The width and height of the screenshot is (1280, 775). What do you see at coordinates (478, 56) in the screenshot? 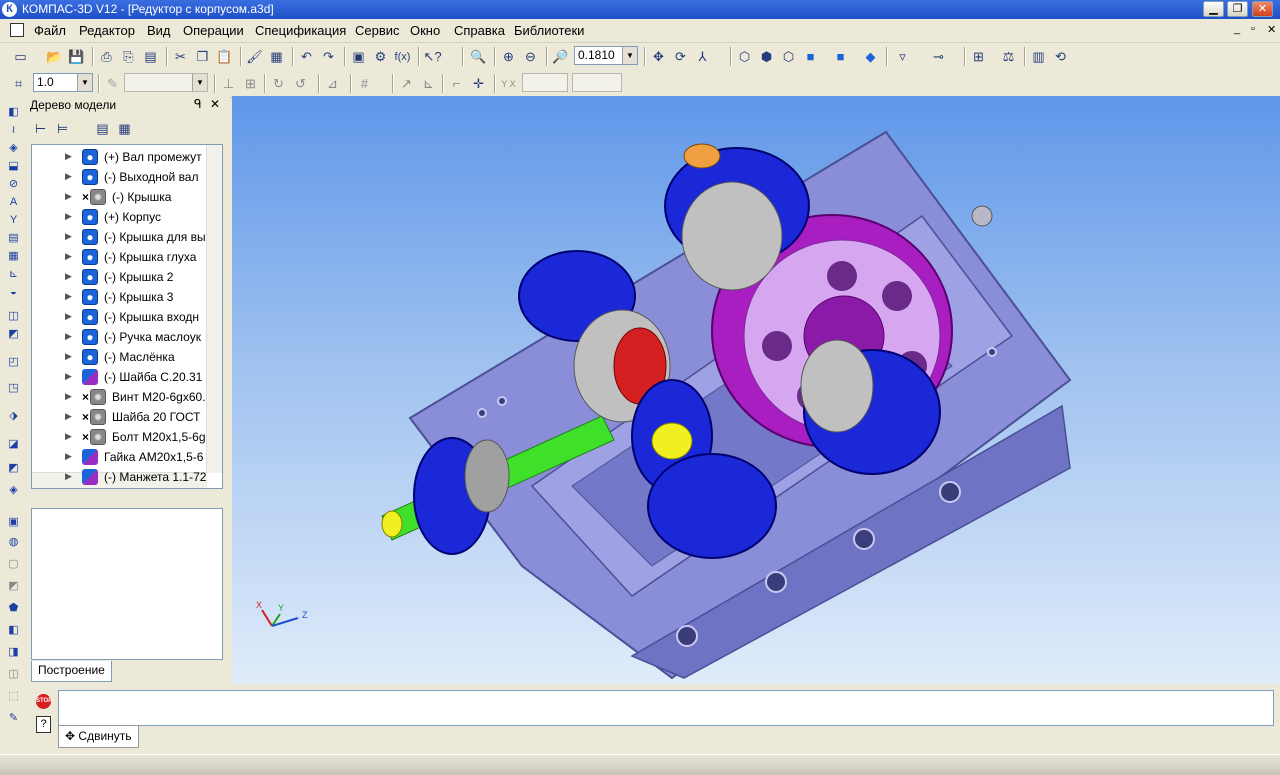
I see `zoom-window-icon: 🔍` at bounding box center [478, 56].